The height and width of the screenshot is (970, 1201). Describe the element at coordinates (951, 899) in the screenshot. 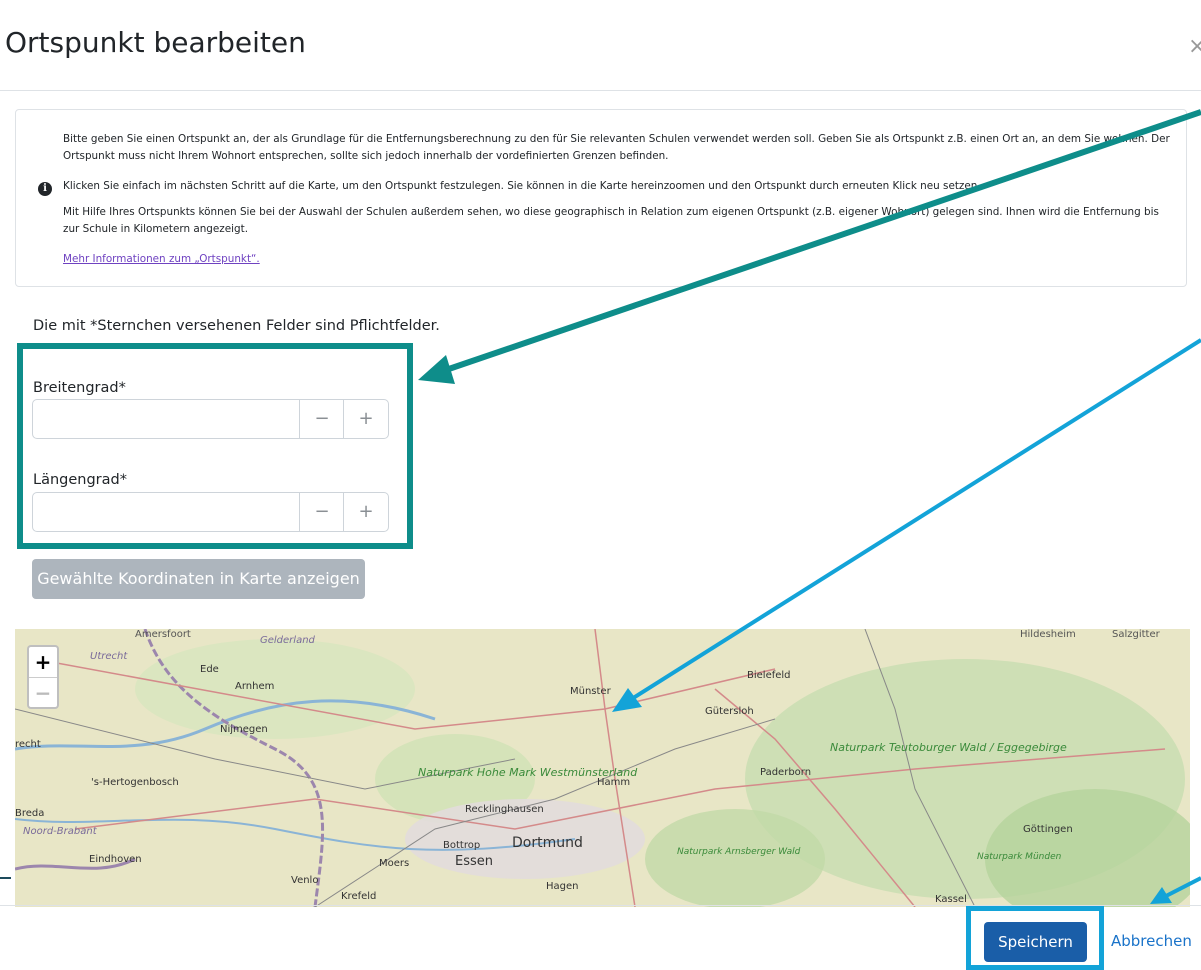

I see `map-label-kassel: Kassel` at that location.